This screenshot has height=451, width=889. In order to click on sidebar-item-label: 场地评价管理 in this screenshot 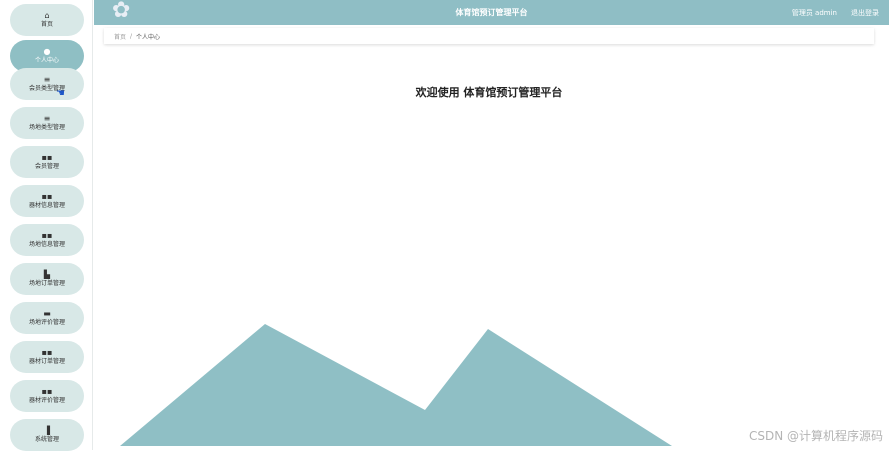, I will do `click(46, 322)`.